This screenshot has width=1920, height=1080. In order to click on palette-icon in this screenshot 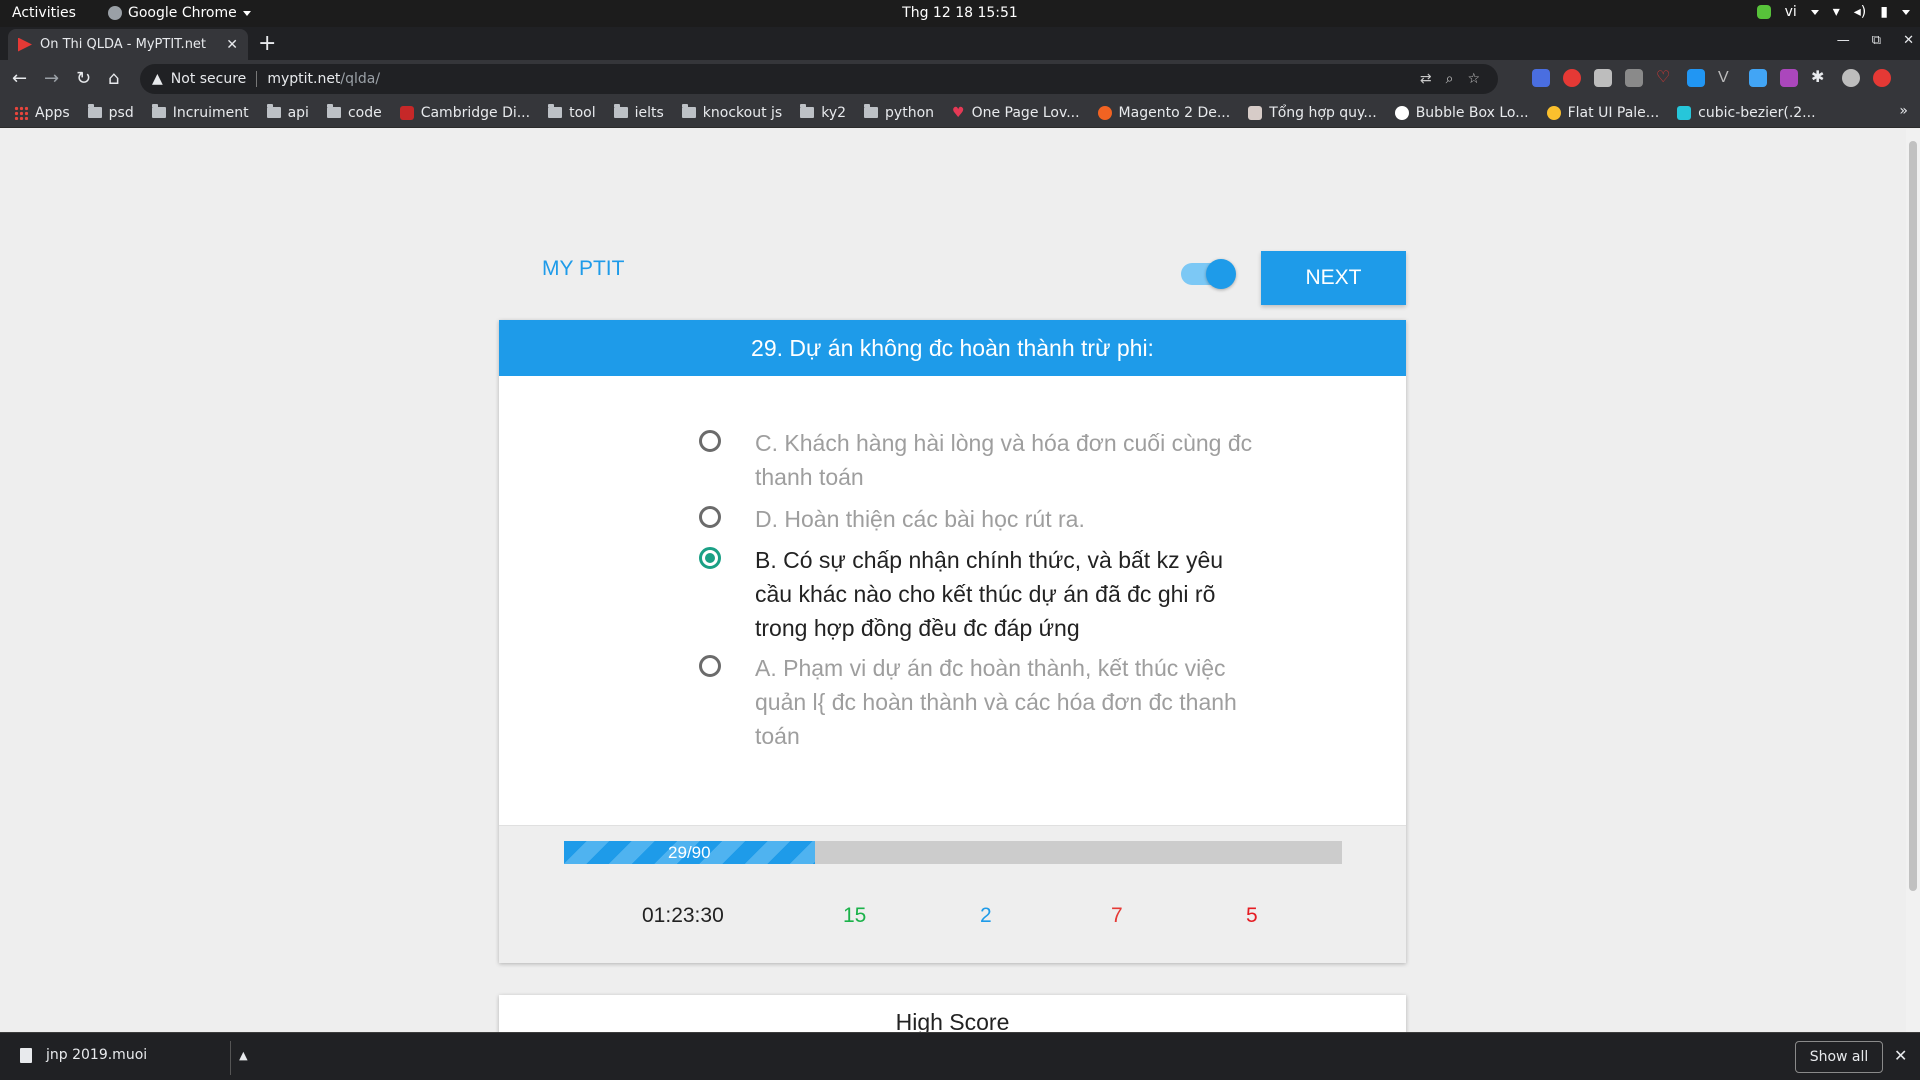, I will do `click(1553, 112)`.